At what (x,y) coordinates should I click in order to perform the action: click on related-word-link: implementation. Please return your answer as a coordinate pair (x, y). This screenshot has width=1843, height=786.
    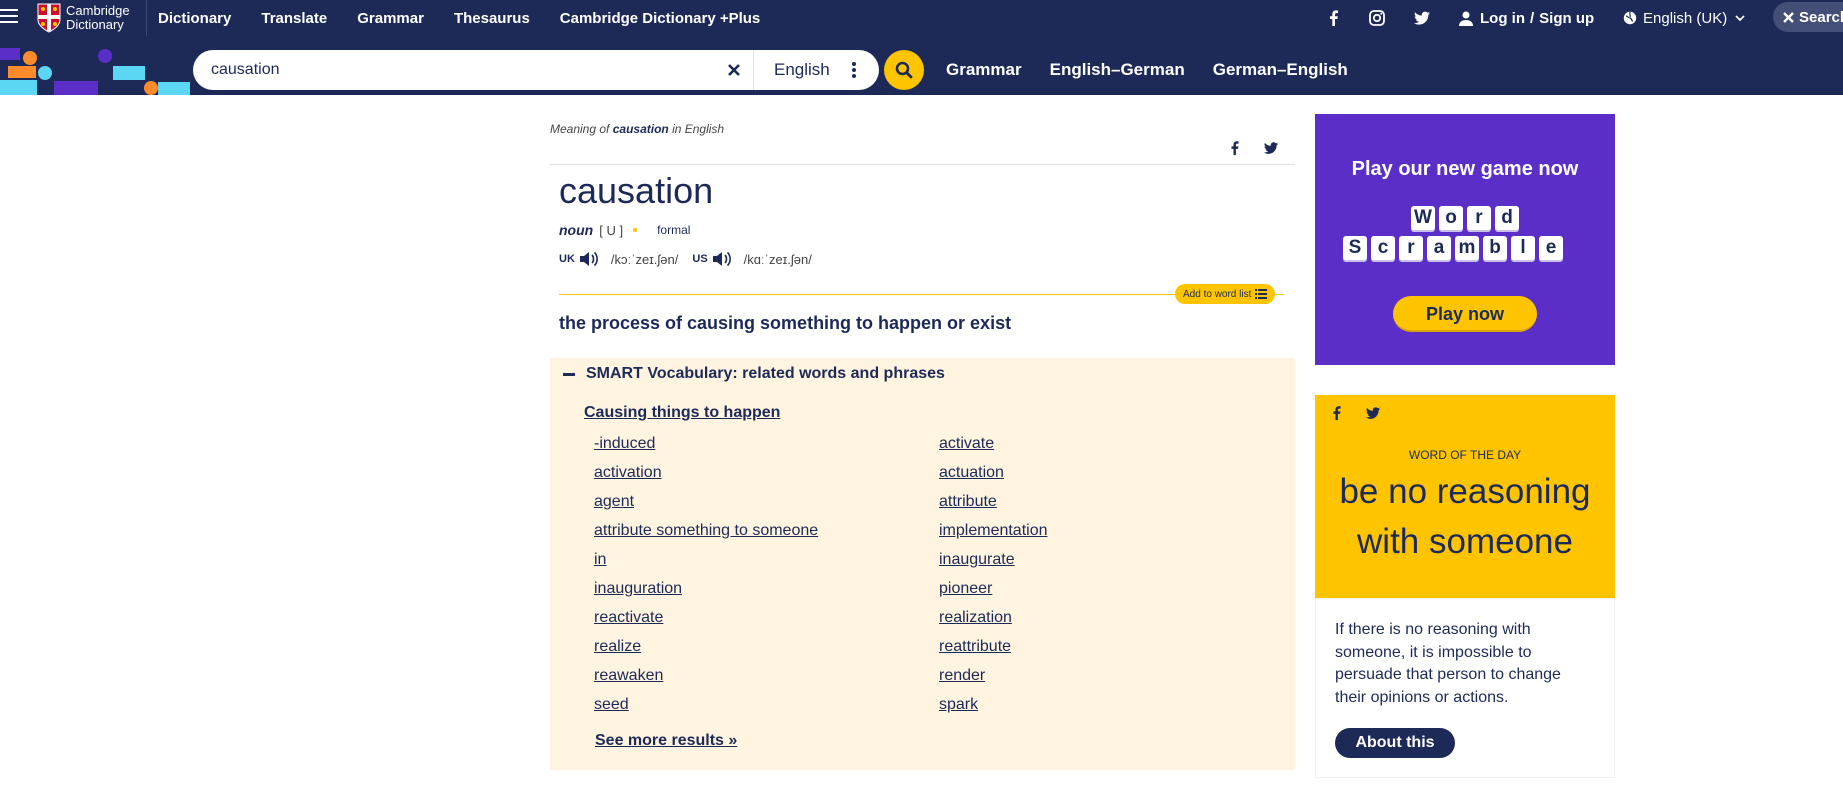
    Looking at the image, I should click on (993, 535).